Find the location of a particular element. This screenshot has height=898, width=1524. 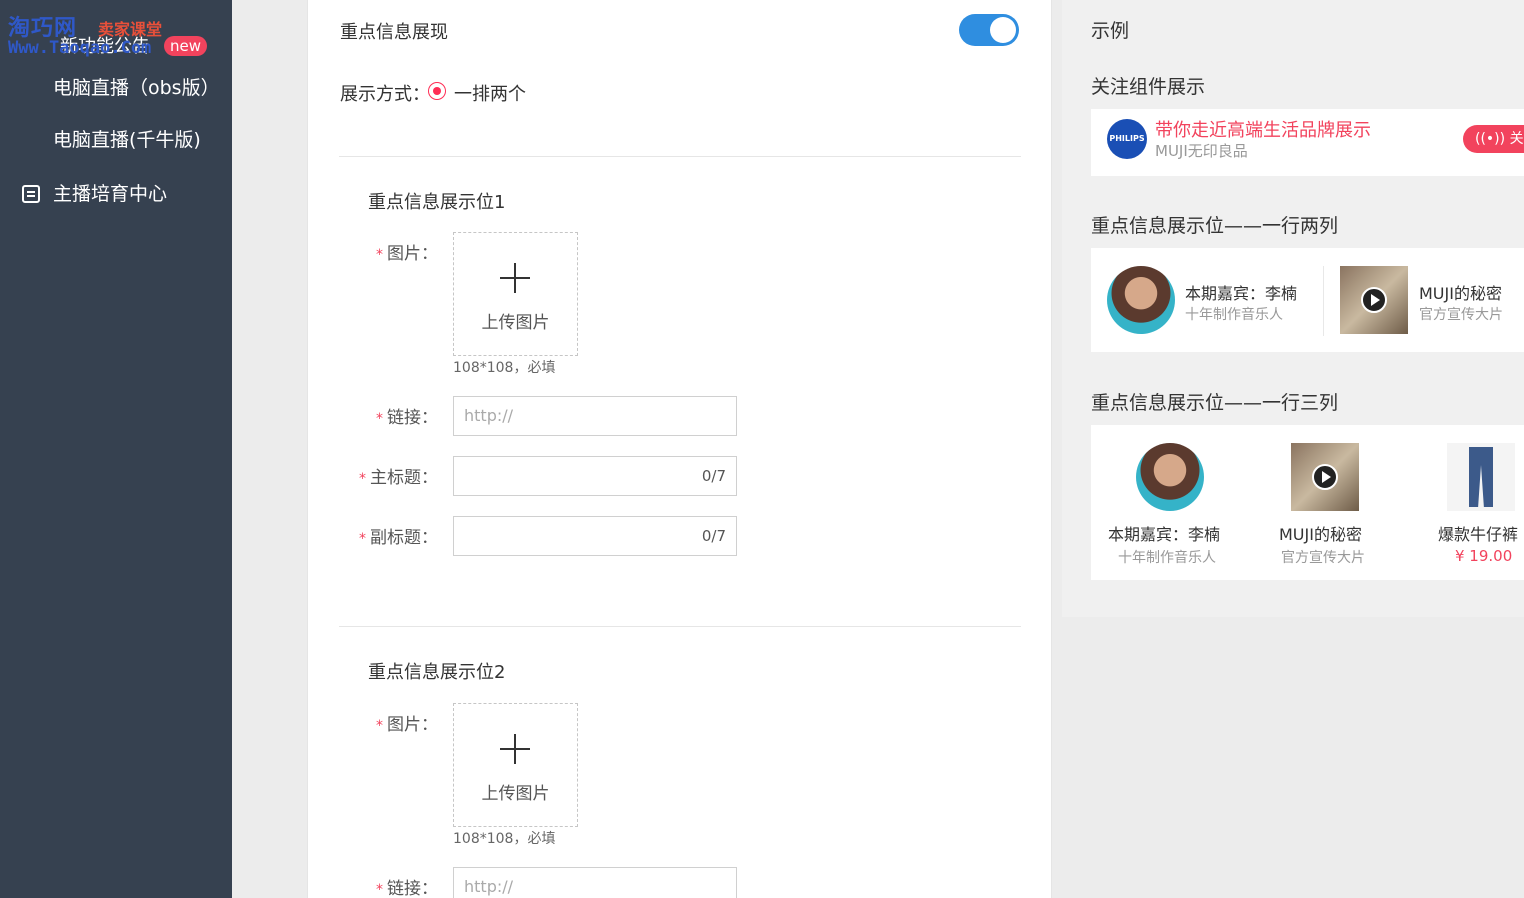

section-title: 重点信息展现 is located at coordinates (394, 32).